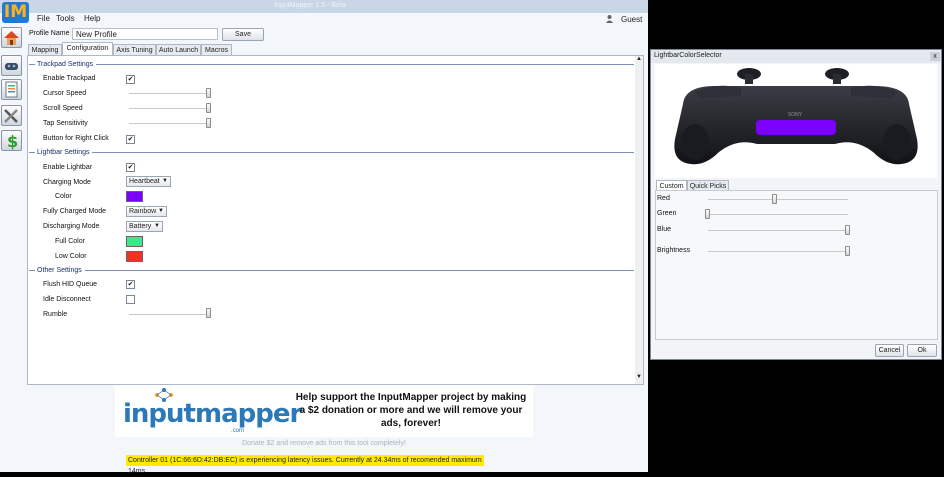 The width and height of the screenshot is (944, 477). Describe the element at coordinates (65, 18) in the screenshot. I see `menu-tools: Tools` at that location.